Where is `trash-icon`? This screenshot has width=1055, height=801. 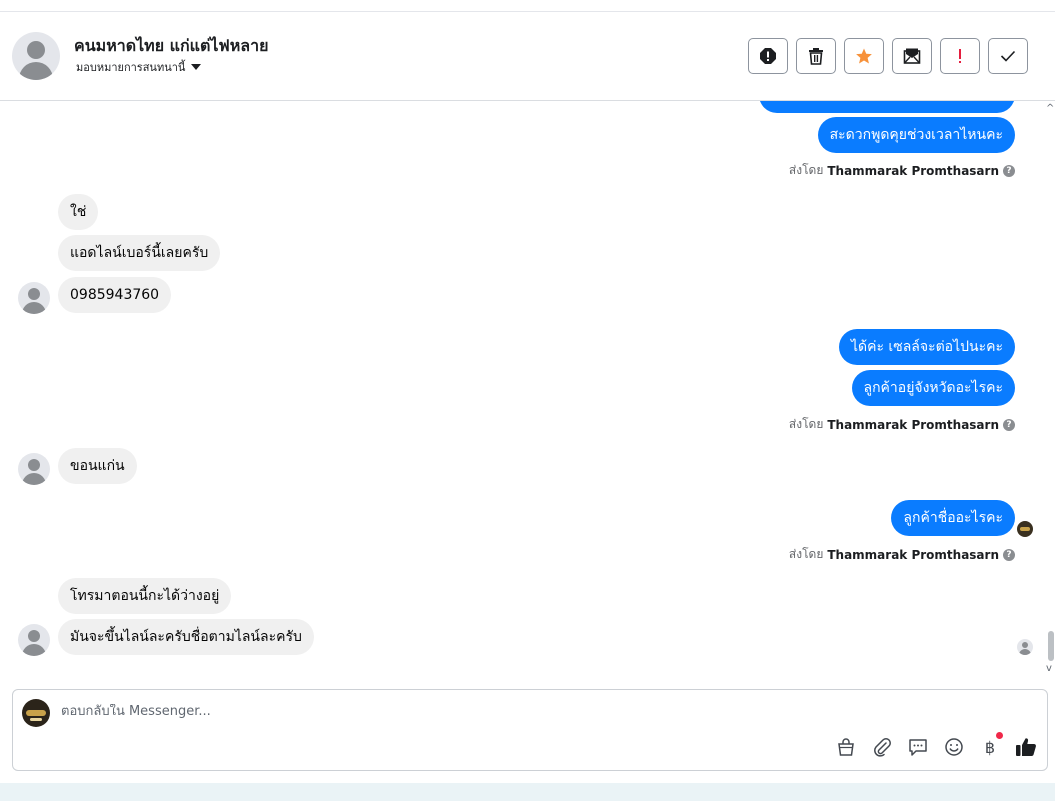
trash-icon is located at coordinates (816, 56).